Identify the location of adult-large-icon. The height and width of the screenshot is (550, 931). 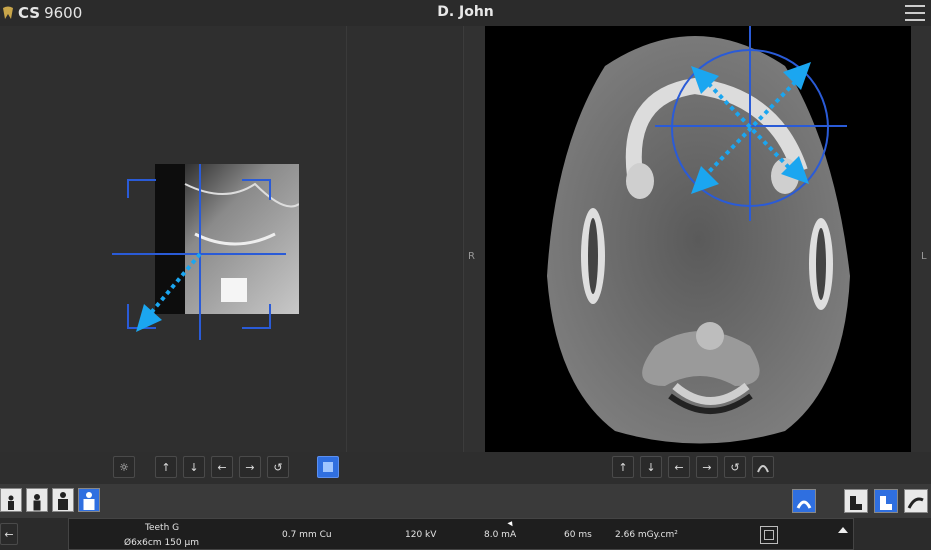
(89, 500).